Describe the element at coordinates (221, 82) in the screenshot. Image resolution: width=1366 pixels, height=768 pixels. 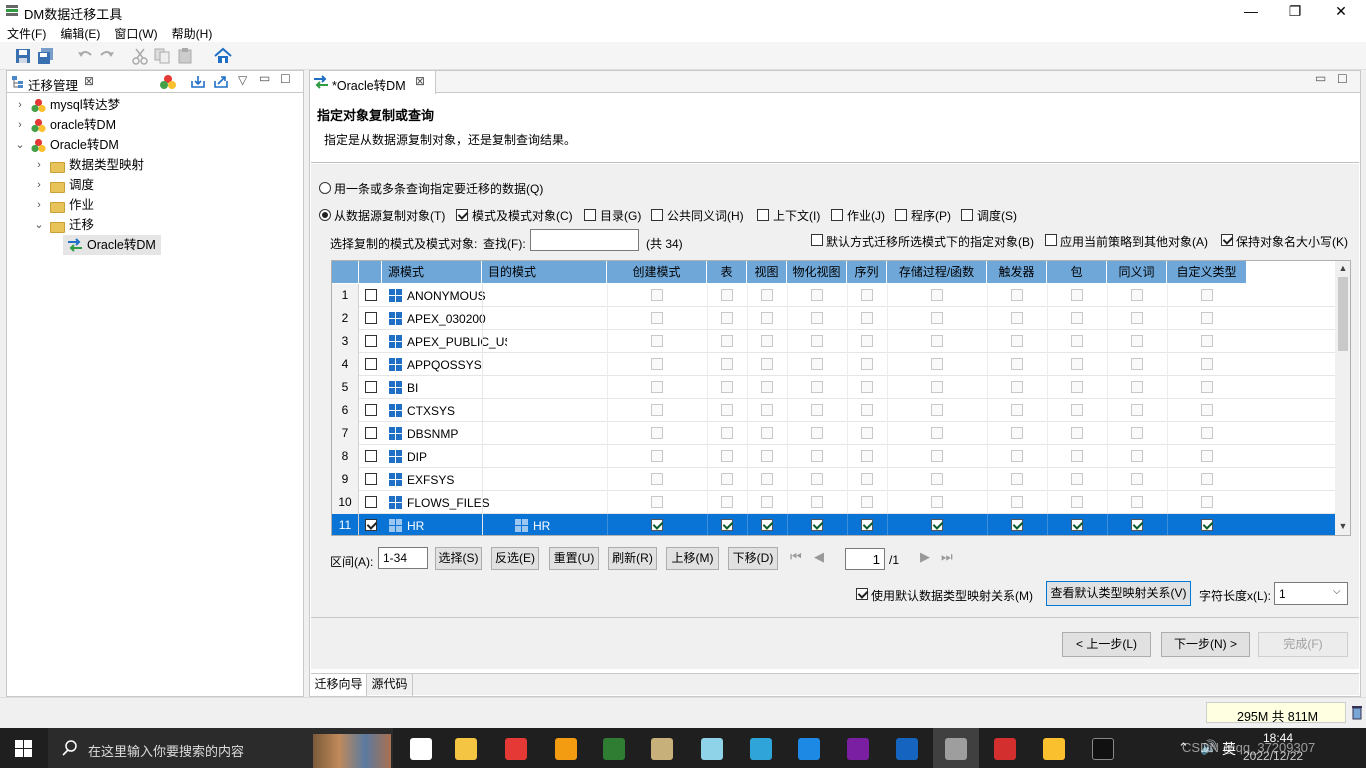
I see `export-icon` at that location.